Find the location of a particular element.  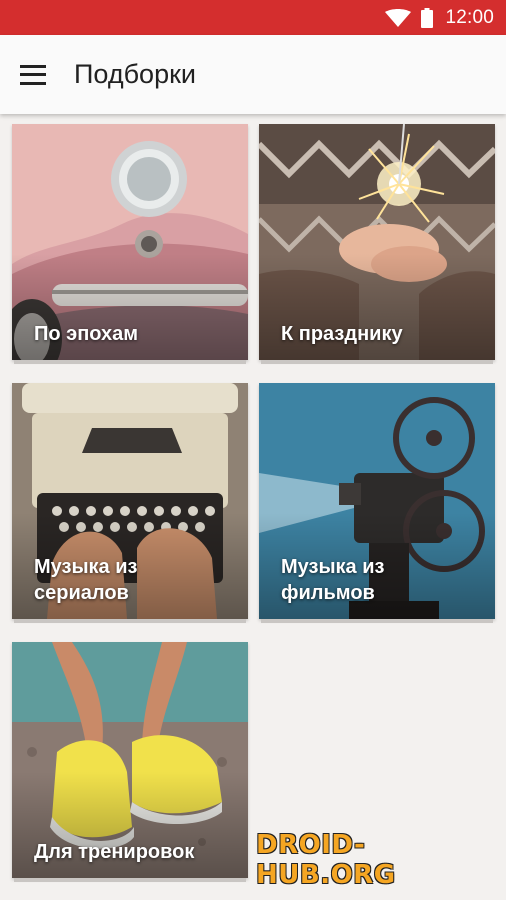

status-bar: 12:00 is located at coordinates (253, 17).